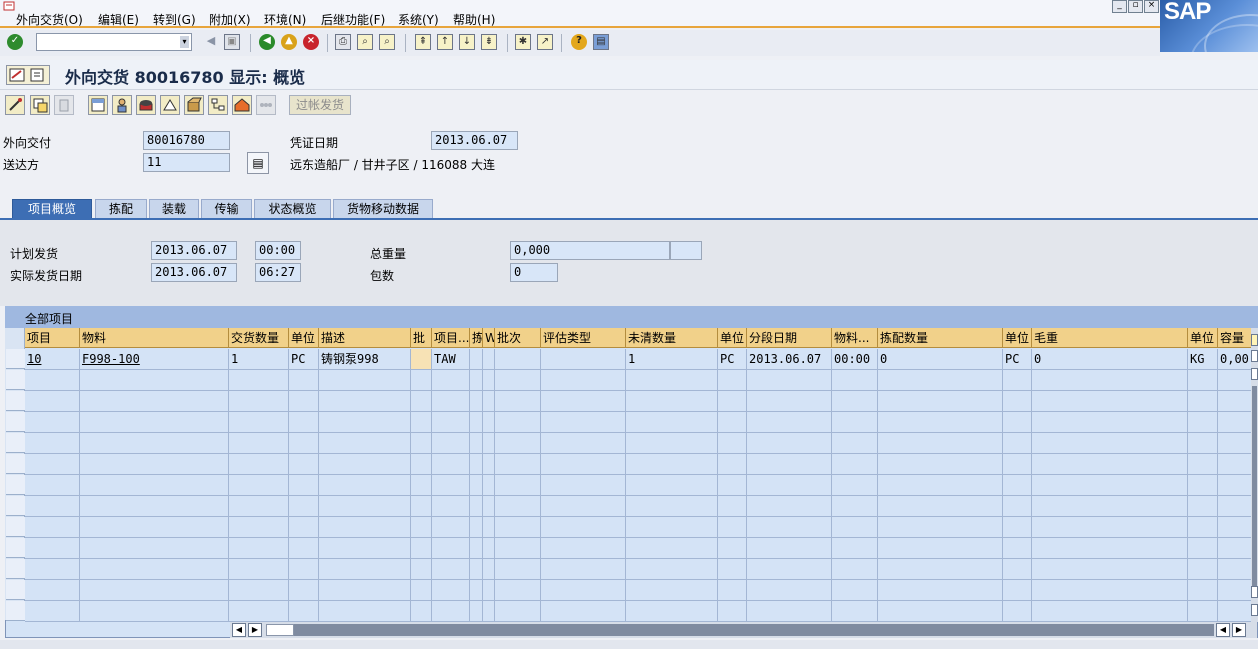 Image resolution: width=1258 pixels, height=649 pixels. Describe the element at coordinates (1110, 338) in the screenshot. I see `col-gross-weight: 毛重` at that location.